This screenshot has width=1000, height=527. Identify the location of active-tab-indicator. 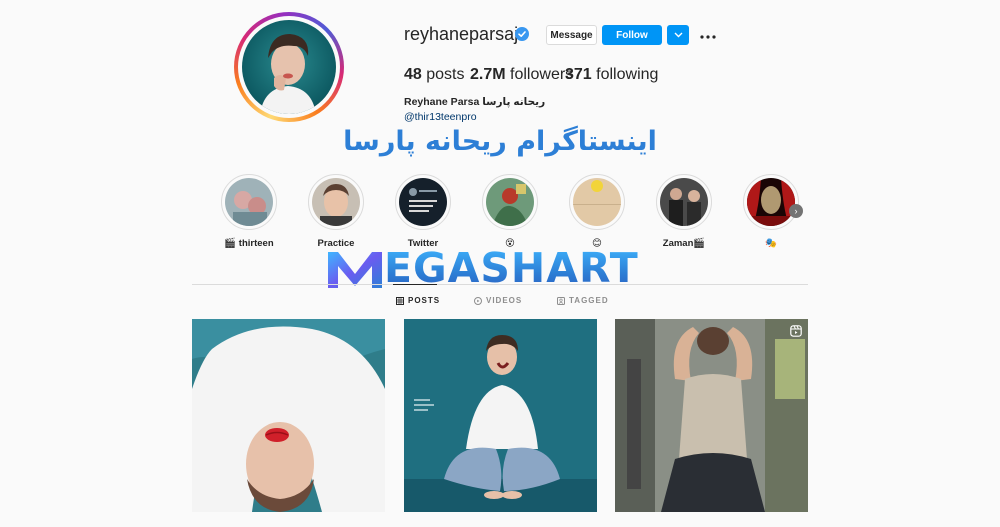
(415, 284).